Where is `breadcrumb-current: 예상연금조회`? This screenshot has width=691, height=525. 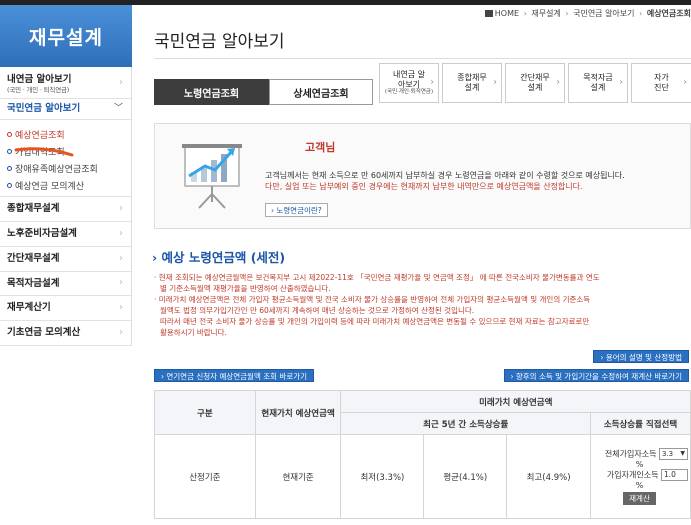
breadcrumb-current: 예상연금조회 is located at coordinates (668, 13).